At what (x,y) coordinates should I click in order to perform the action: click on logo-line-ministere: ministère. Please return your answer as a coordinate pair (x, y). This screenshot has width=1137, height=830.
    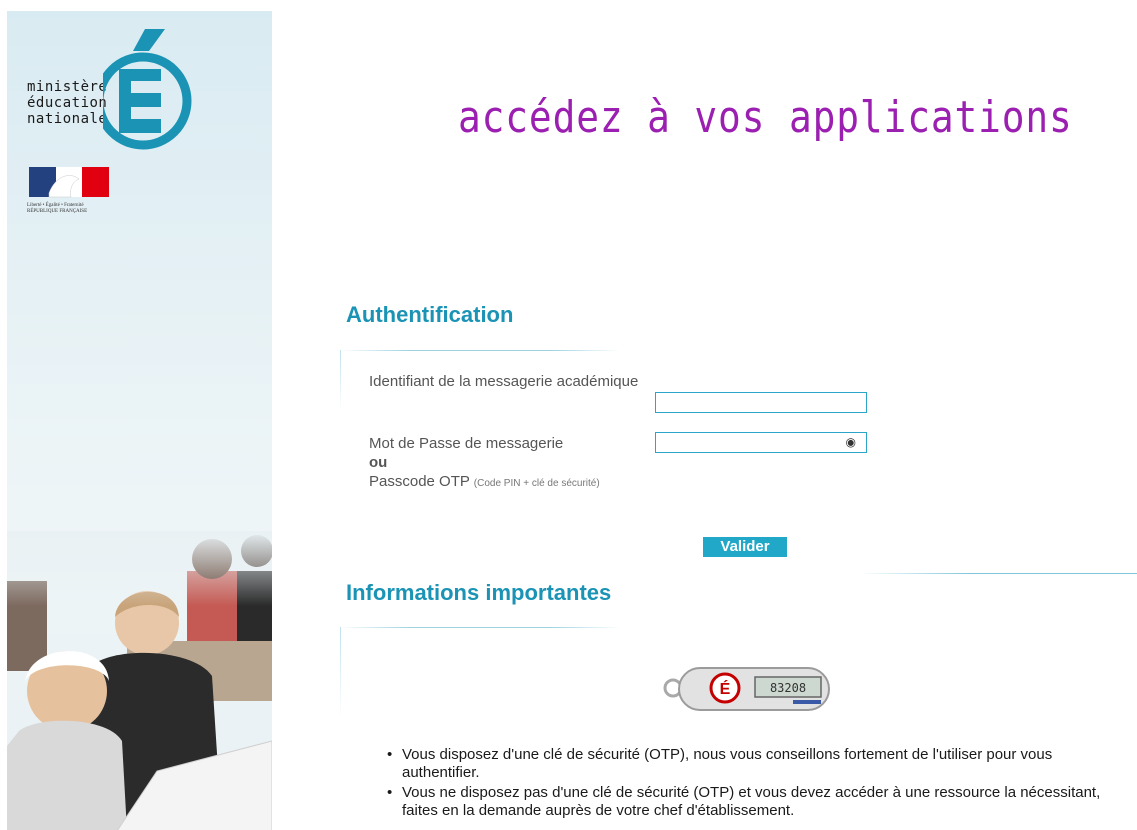
    Looking at the image, I should click on (67, 87).